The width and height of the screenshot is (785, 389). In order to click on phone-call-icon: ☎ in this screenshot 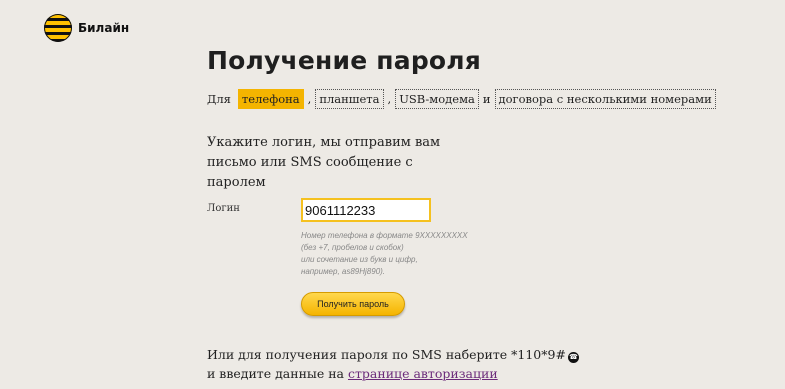, I will do `click(573, 357)`.